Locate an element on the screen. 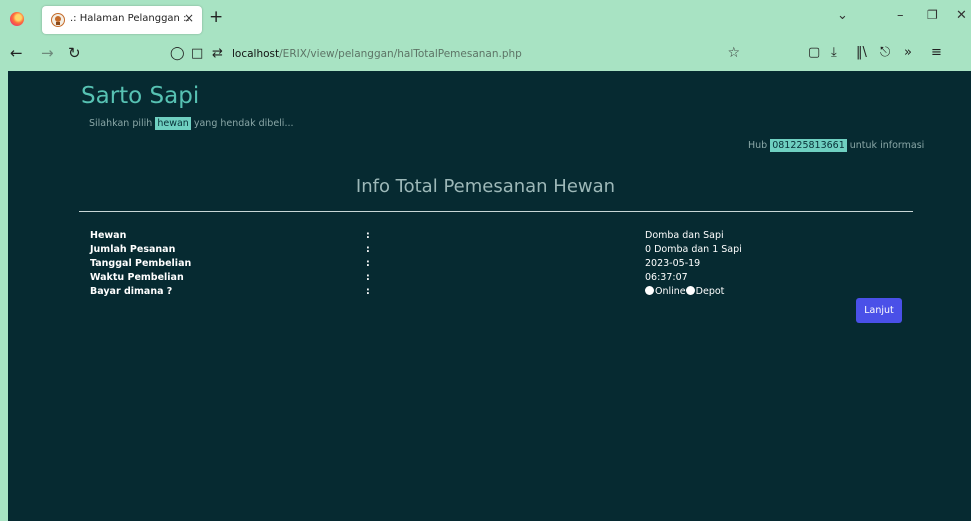  tab-close-icon: × is located at coordinates (189, 18).